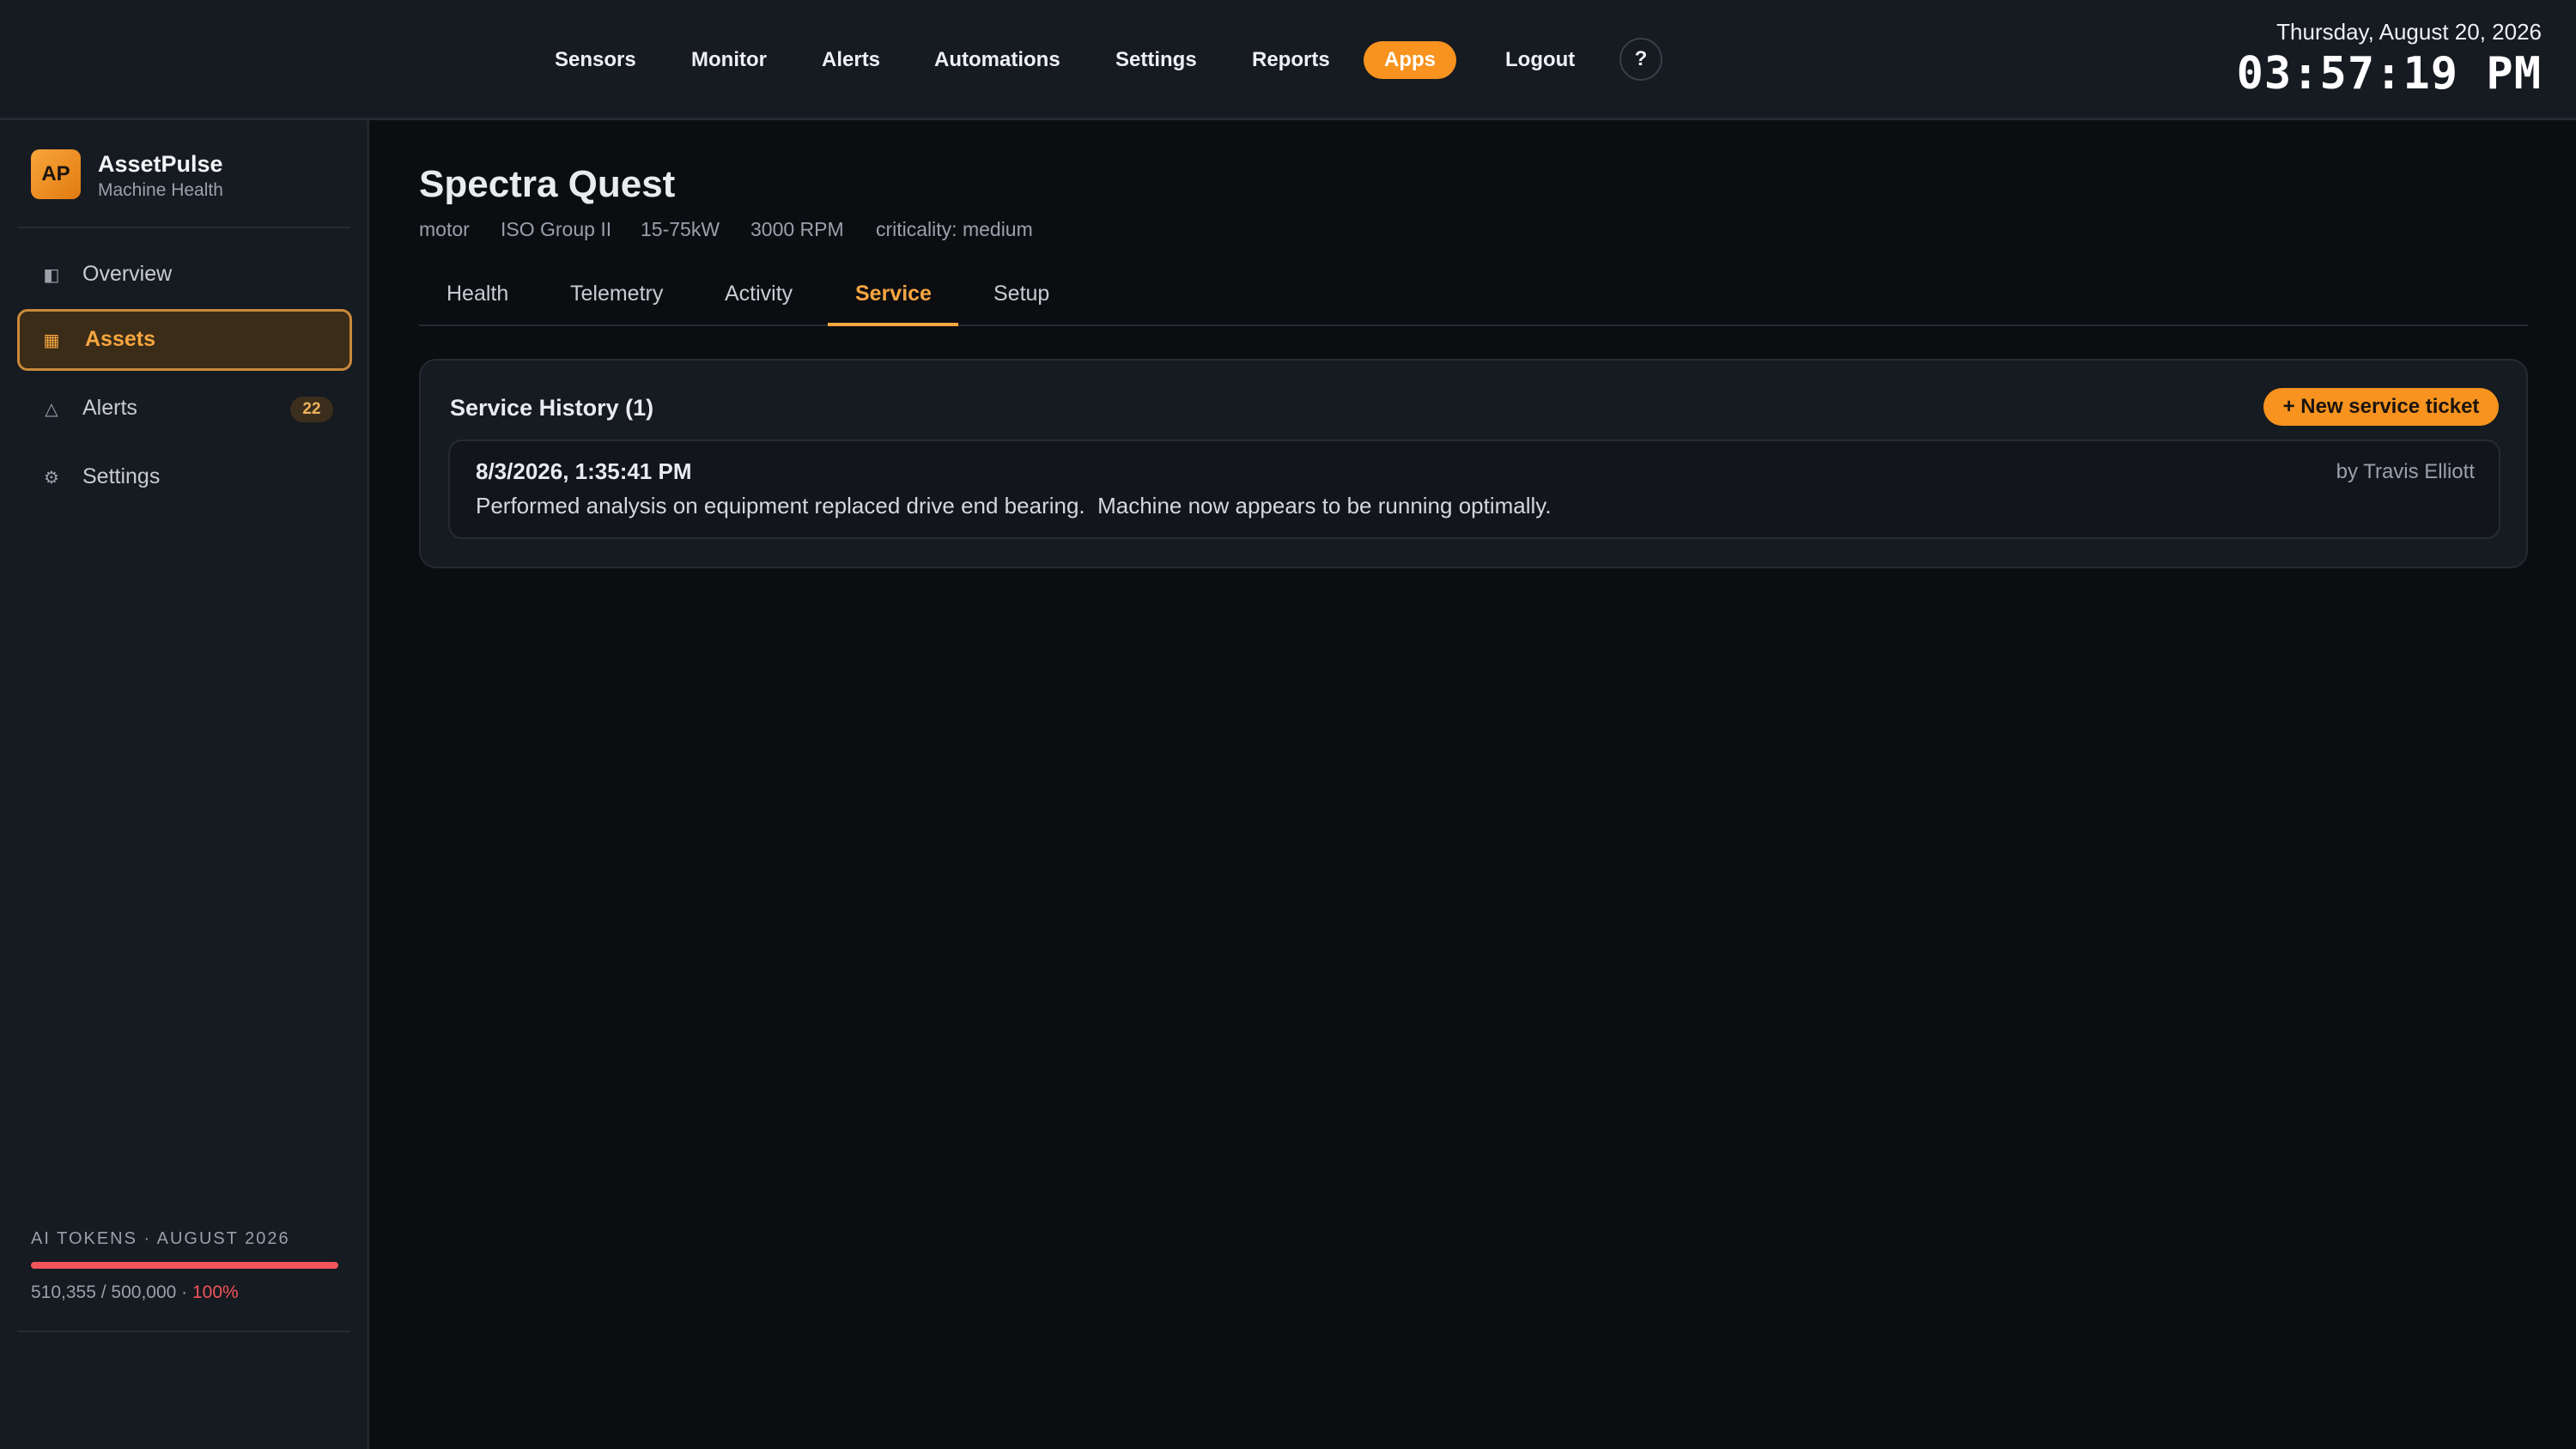 Image resolution: width=2576 pixels, height=1449 pixels. I want to click on logout-button: Logout, so click(1540, 60).